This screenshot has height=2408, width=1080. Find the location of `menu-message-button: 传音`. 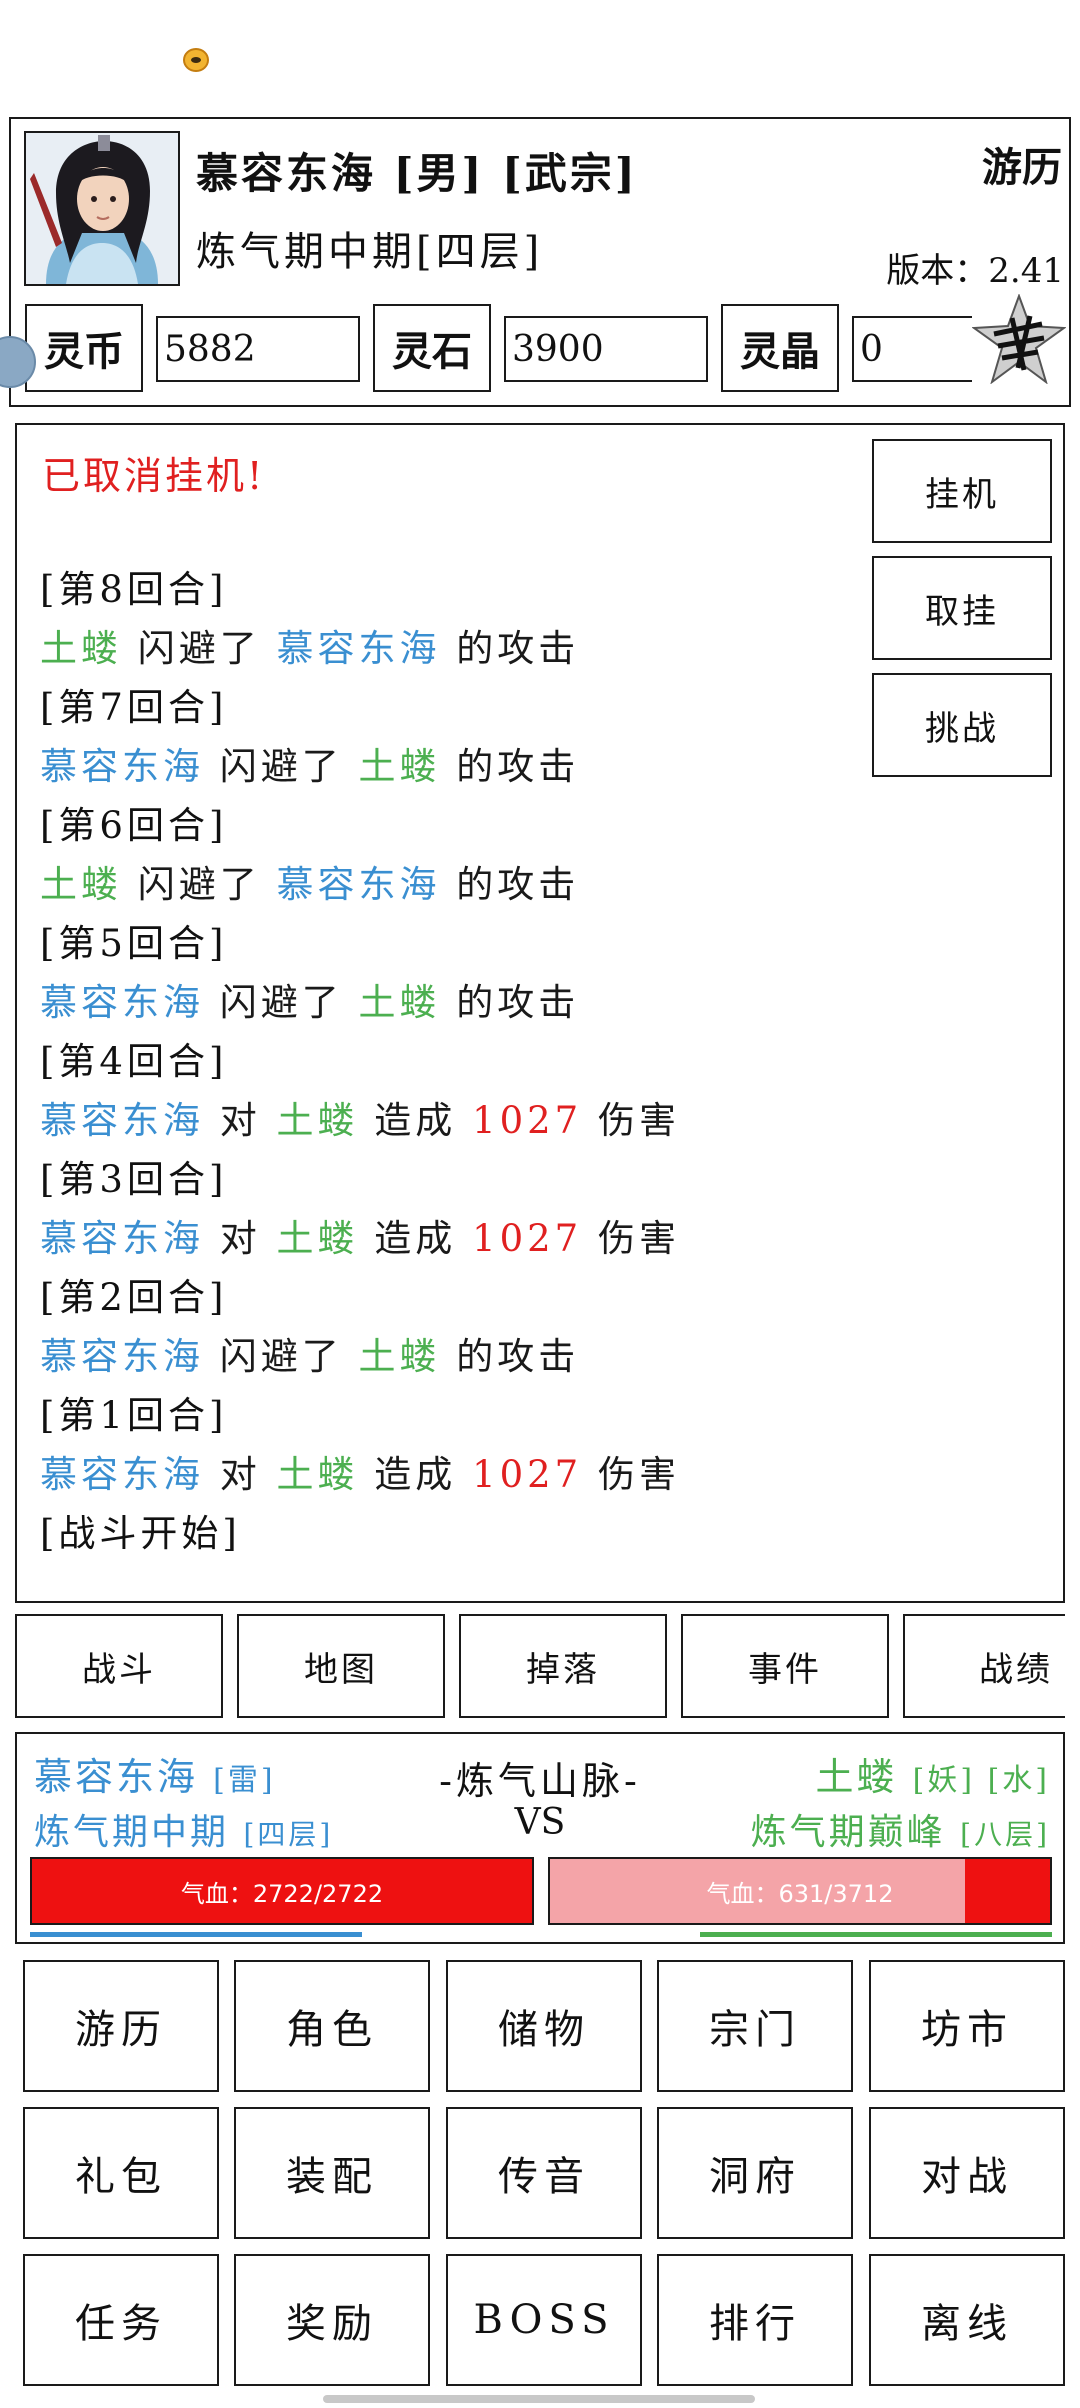

menu-message-button: 传音 is located at coordinates (544, 2173).